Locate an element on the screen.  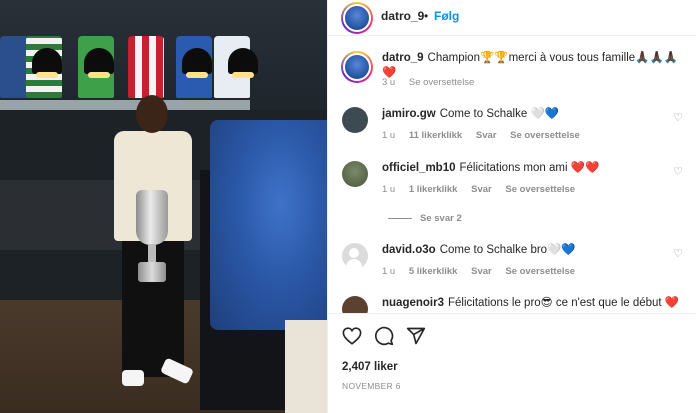
comment-likes: 5 likerklikk is located at coordinates (433, 271).